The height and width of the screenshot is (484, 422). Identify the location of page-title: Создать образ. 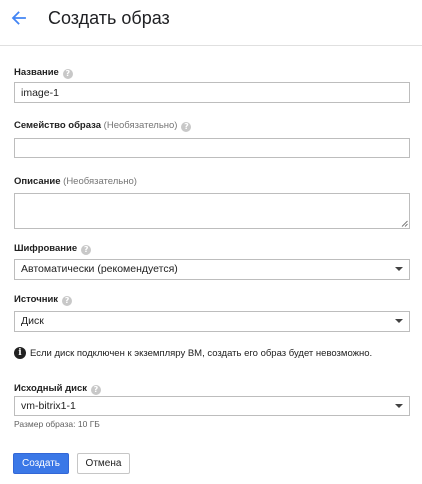
(109, 18).